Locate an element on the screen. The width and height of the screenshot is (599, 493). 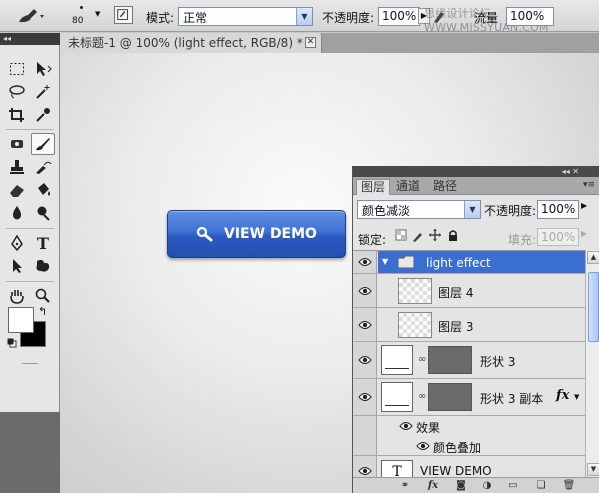
lock-label: 锁定: is located at coordinates (372, 240).